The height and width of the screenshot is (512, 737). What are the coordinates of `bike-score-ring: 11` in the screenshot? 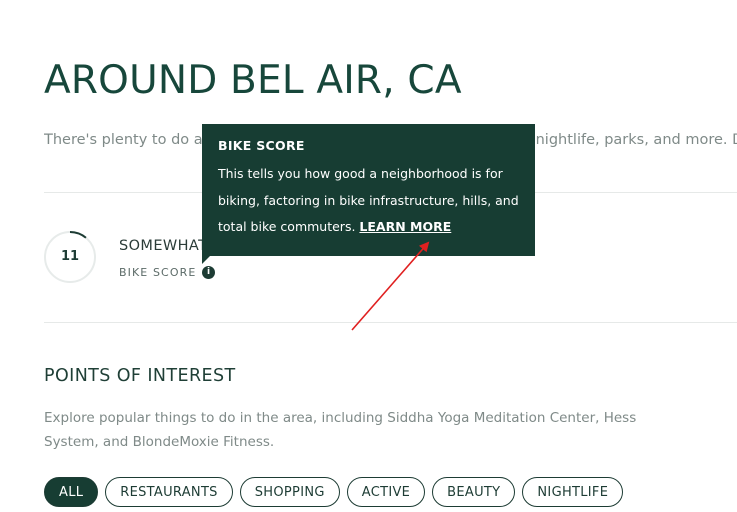 It's located at (70, 257).